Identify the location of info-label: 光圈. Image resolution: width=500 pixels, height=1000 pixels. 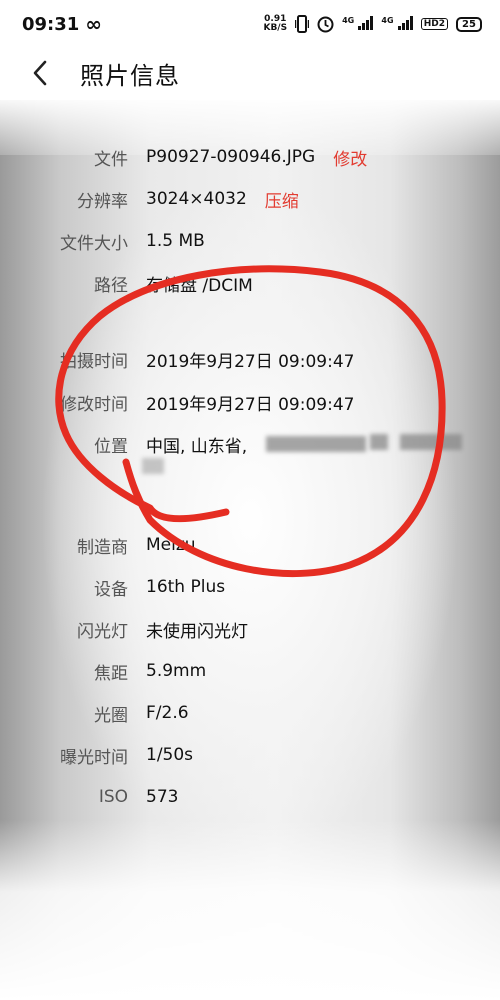
(111, 715).